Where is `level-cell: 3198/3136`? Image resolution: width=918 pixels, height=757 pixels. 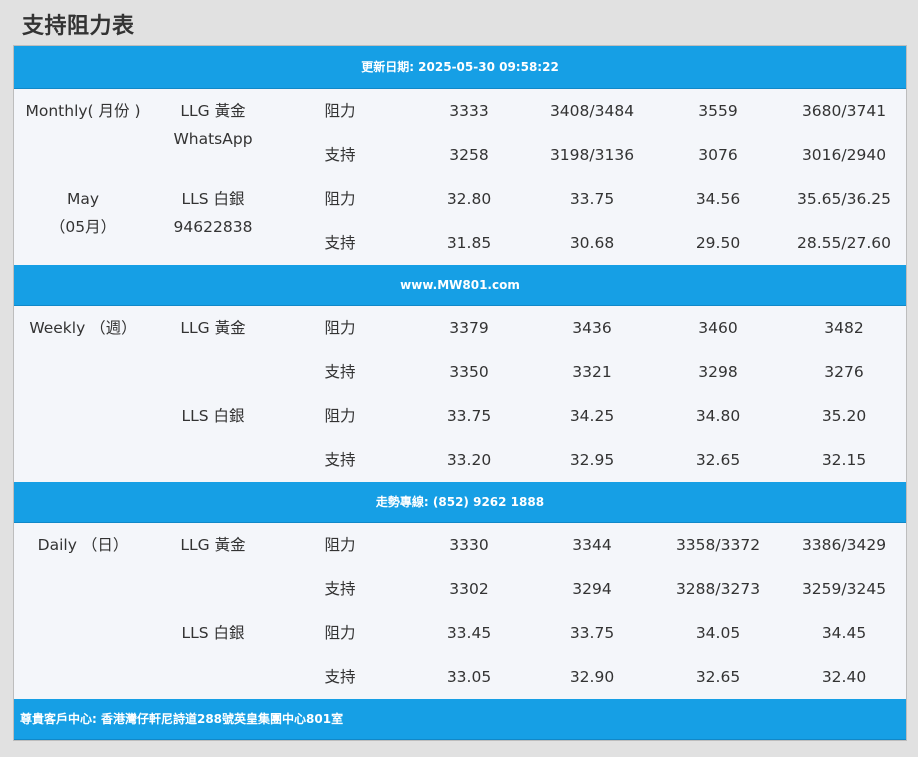 level-cell: 3198/3136 is located at coordinates (592, 155).